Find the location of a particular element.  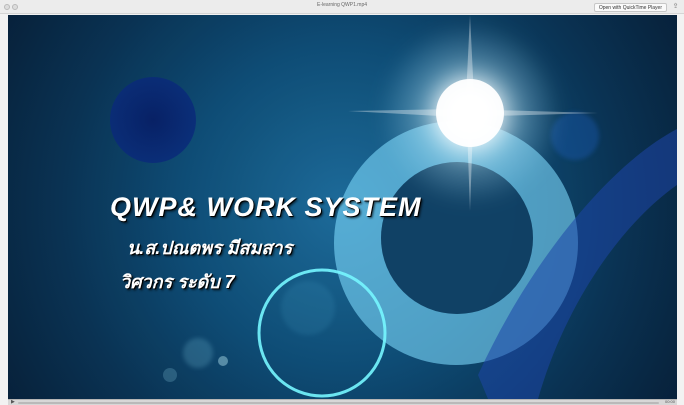

presenter-role: วิศวกร ระดับ 7 is located at coordinates (177, 282).